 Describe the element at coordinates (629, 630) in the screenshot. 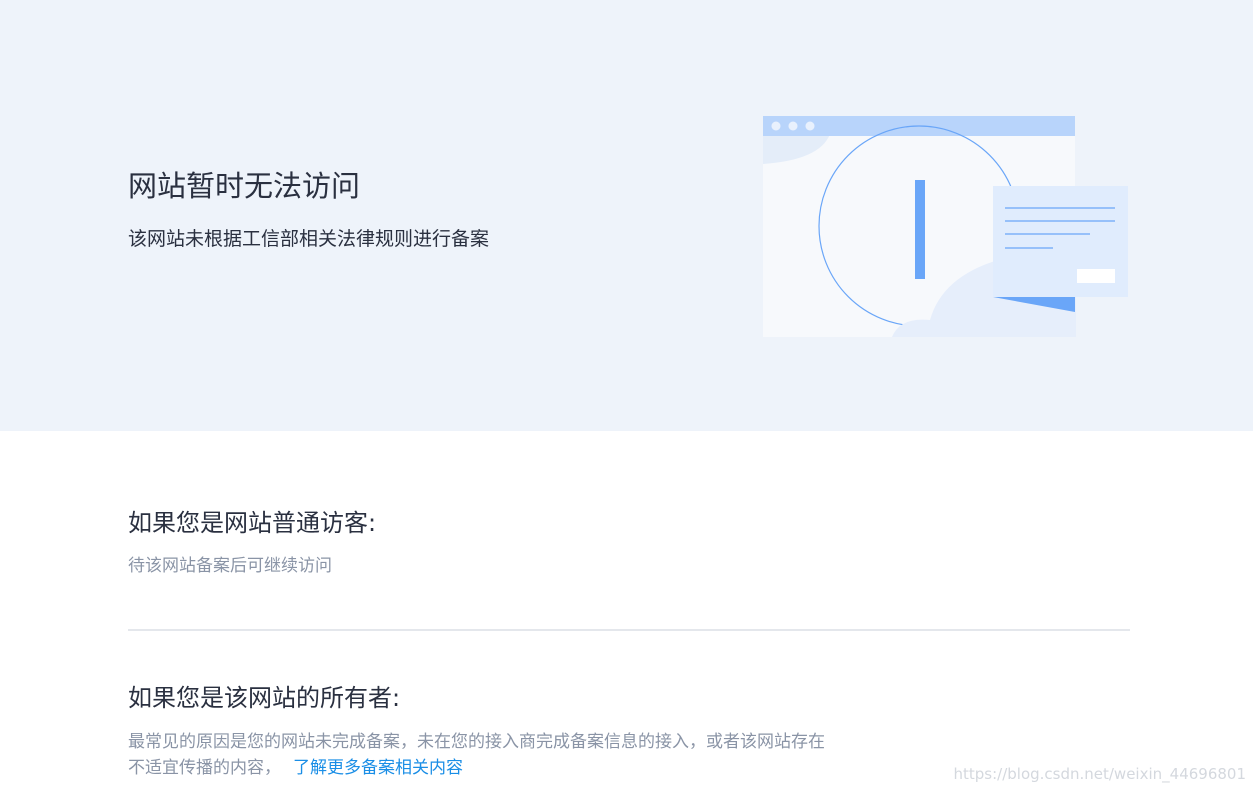

I see `section-divider` at that location.